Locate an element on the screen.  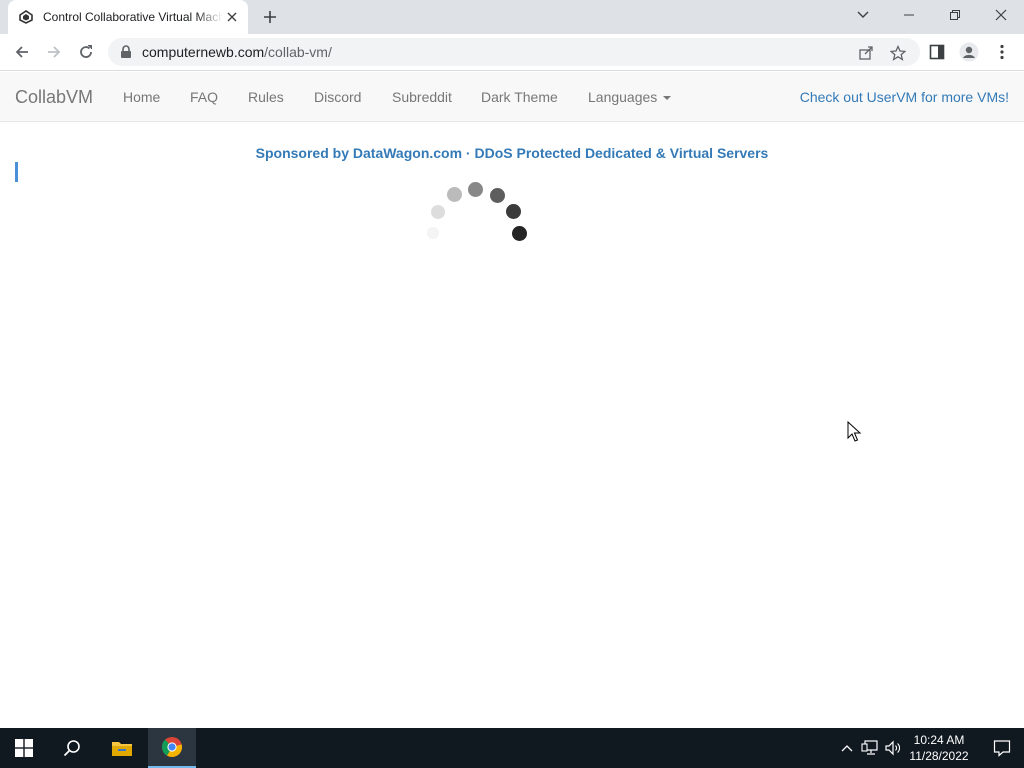
uservm-link: Check out UserVM for more VMs! is located at coordinates (904, 97).